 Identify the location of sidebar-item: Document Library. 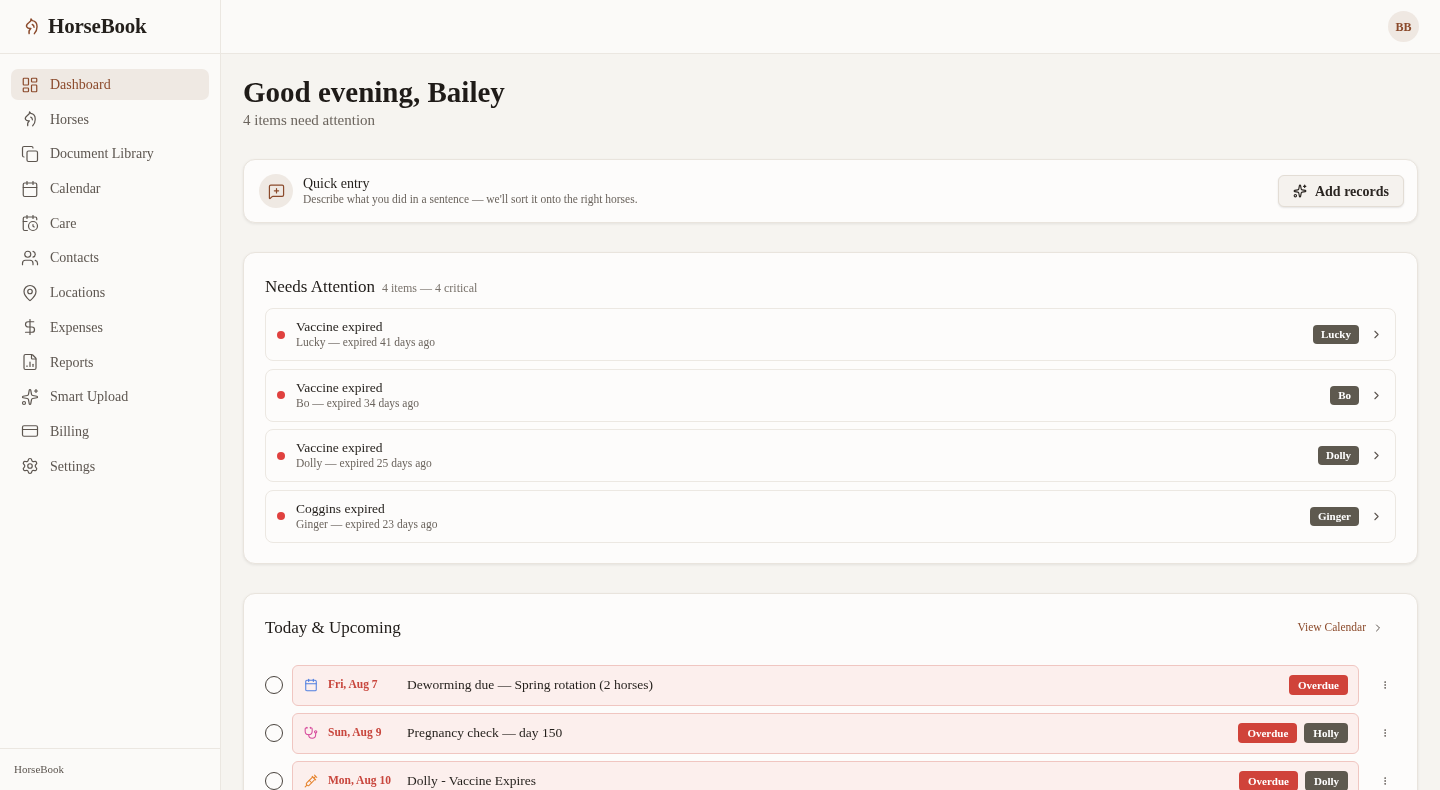
(110, 154).